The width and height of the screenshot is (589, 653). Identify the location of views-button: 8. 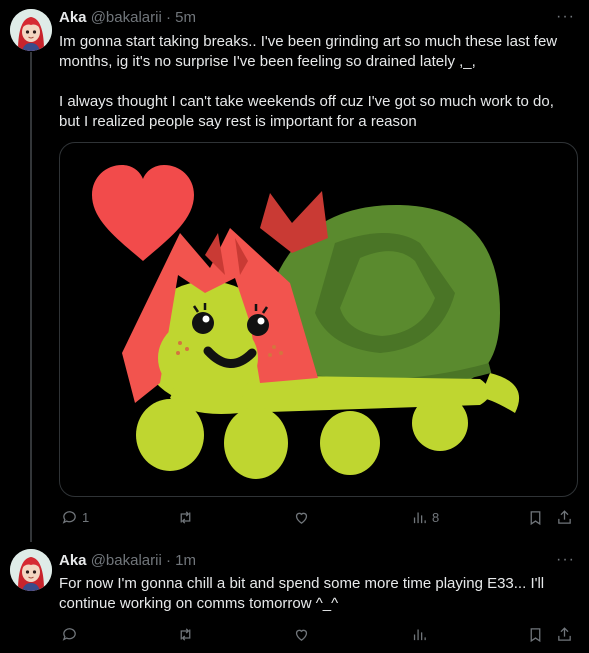
(425, 517).